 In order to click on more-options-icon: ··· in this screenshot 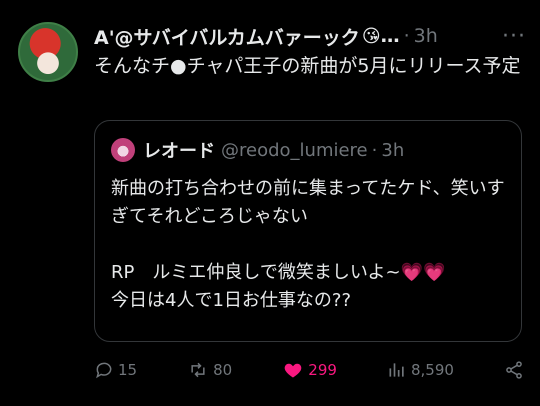, I will do `click(514, 36)`.